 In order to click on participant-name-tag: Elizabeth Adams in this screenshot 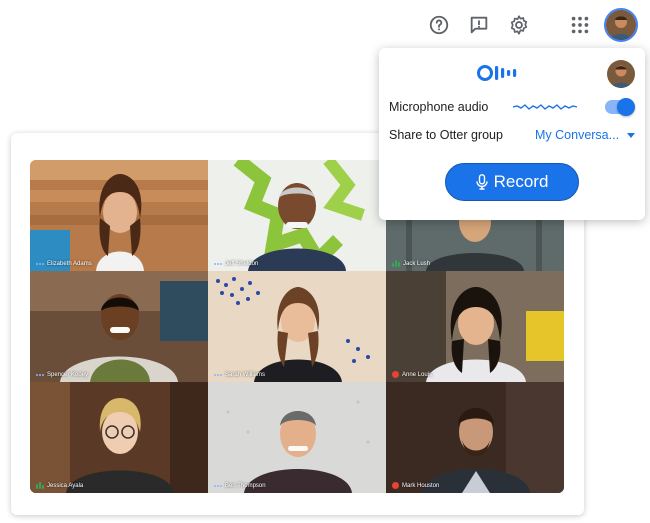, I will do `click(64, 264)`.